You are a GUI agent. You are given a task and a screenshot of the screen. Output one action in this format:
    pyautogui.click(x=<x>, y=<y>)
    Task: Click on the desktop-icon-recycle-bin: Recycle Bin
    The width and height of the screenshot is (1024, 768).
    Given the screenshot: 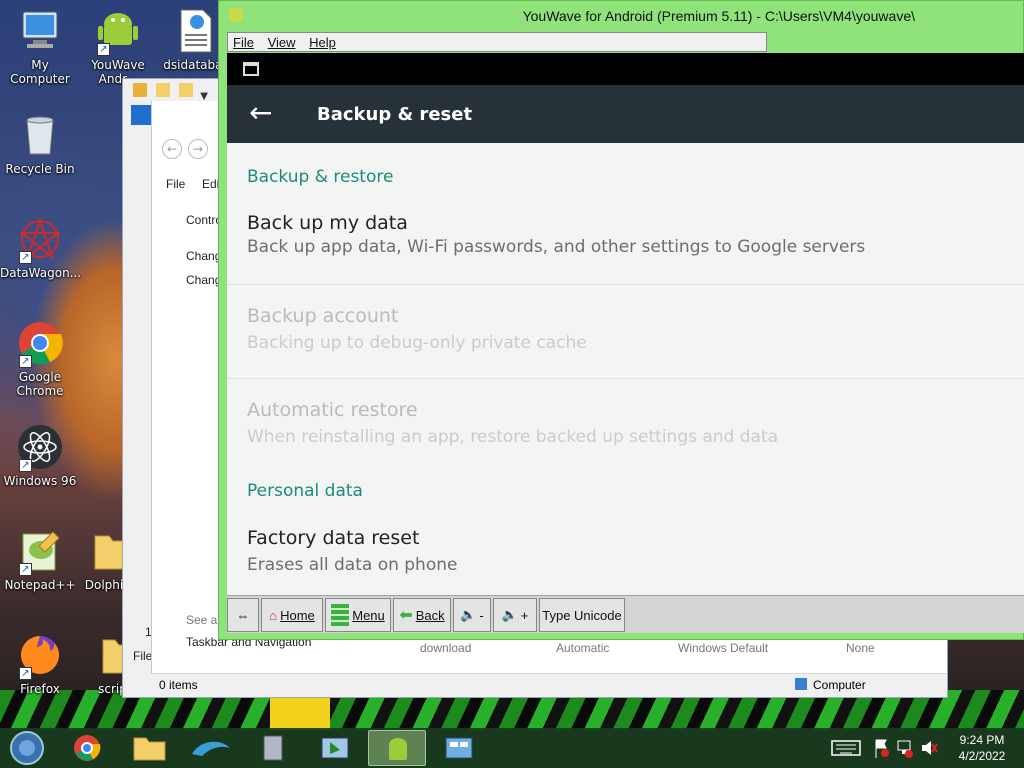 What is the action you would take?
    pyautogui.click(x=40, y=144)
    